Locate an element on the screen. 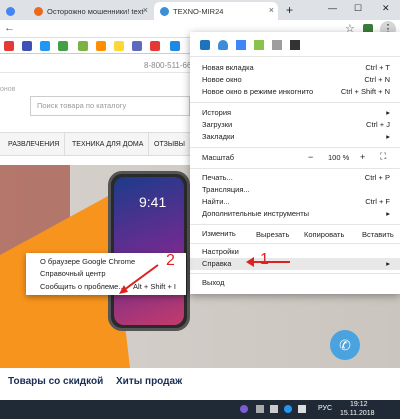 The image size is (400, 419). clock-date: 15.11.2018 is located at coordinates (357, 413).